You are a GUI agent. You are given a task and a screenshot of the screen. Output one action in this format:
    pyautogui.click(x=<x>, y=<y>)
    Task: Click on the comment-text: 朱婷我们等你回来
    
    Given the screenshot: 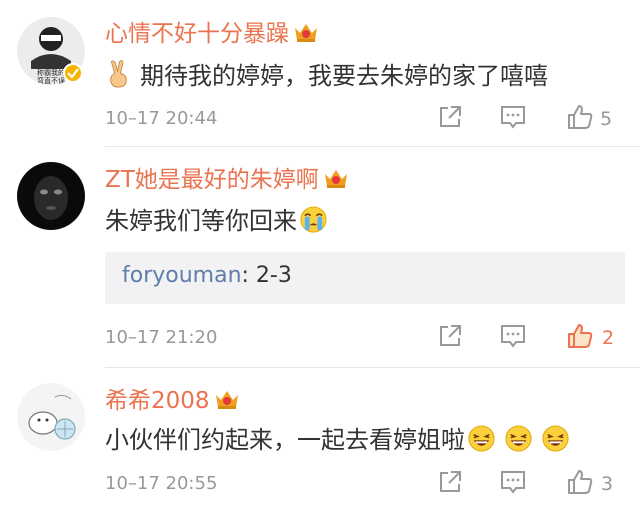 What is the action you would take?
    pyautogui.click(x=216, y=220)
    